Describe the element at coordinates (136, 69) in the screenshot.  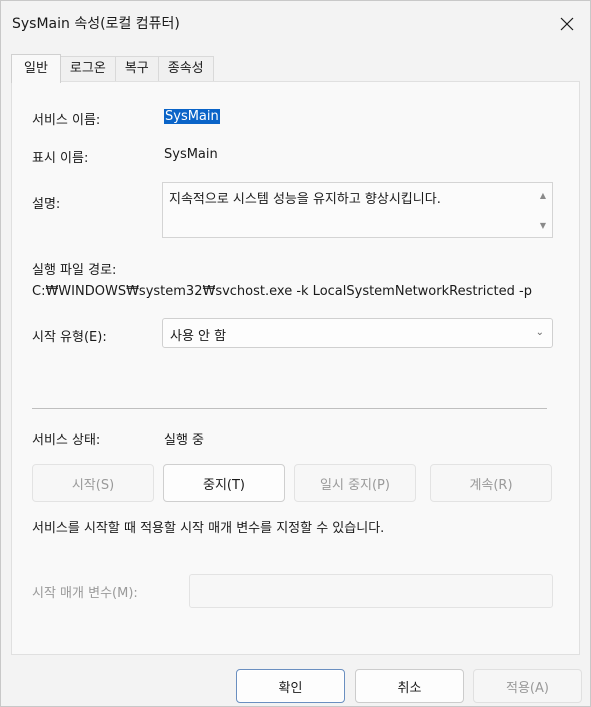
I see `tab-recovery: 복구` at that location.